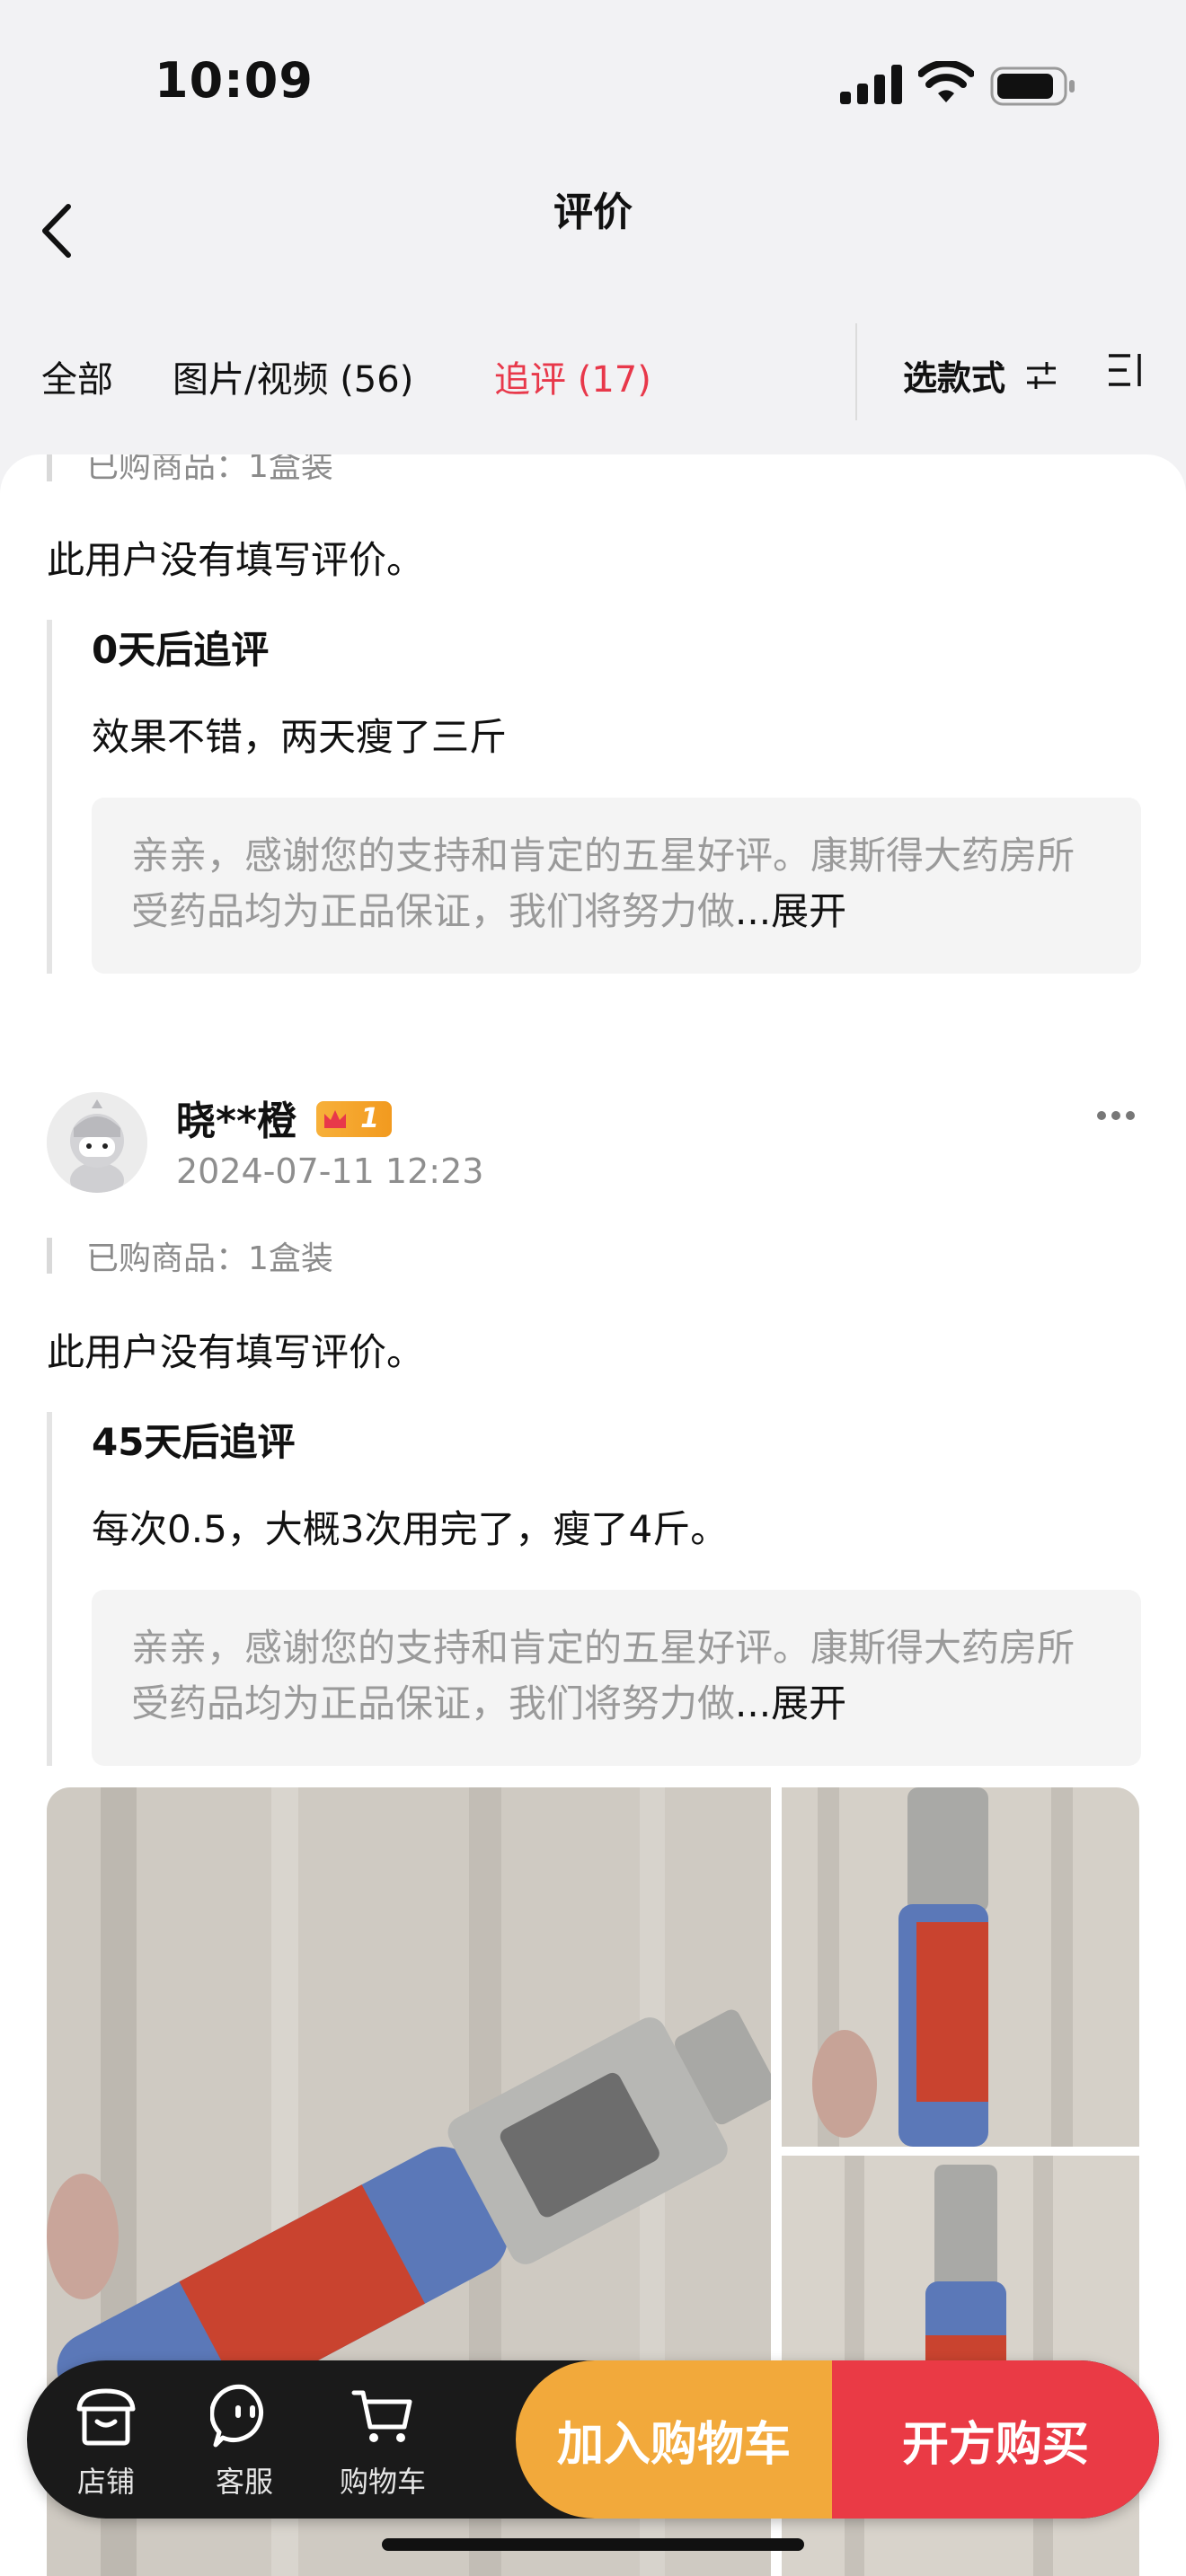  I want to click on home-indicator, so click(593, 2544).